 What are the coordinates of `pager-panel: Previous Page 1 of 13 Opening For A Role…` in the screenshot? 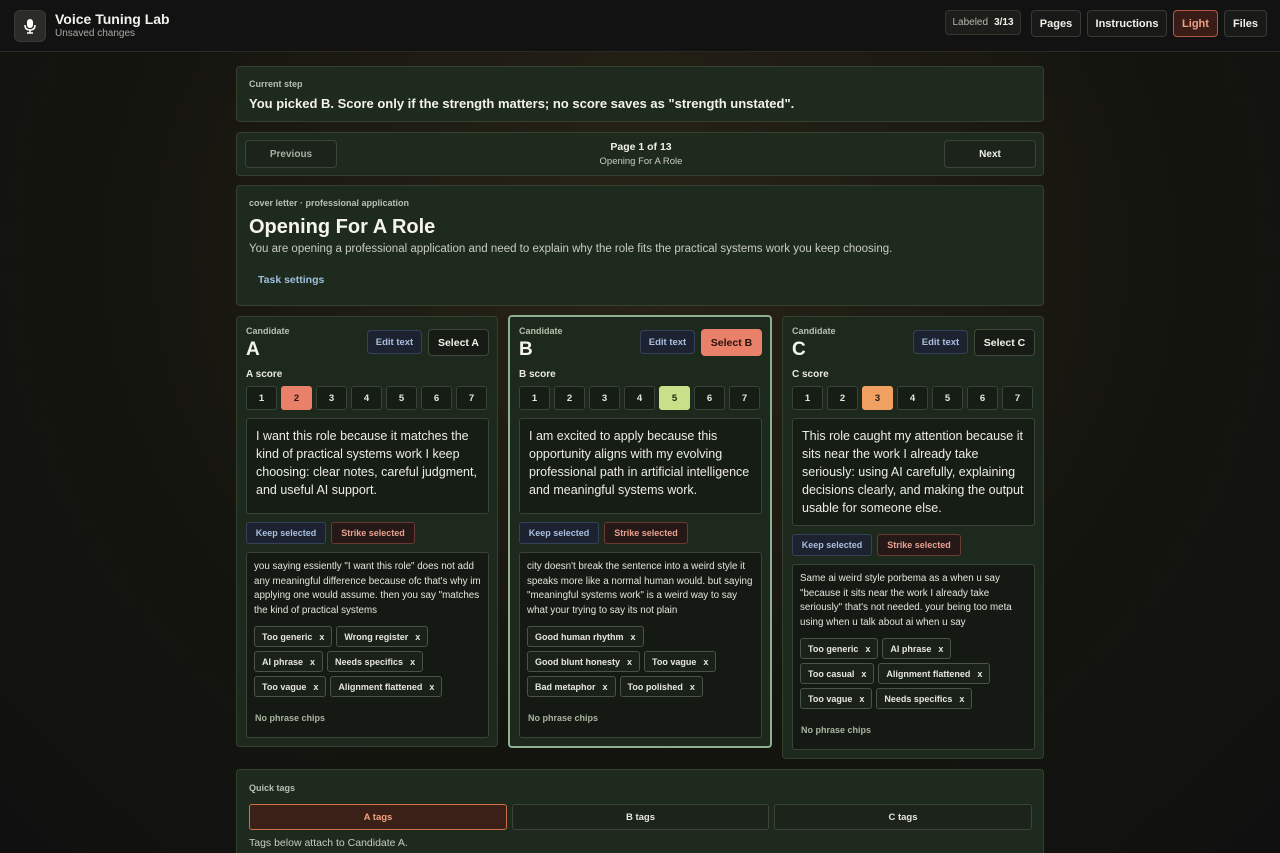 It's located at (640, 154).